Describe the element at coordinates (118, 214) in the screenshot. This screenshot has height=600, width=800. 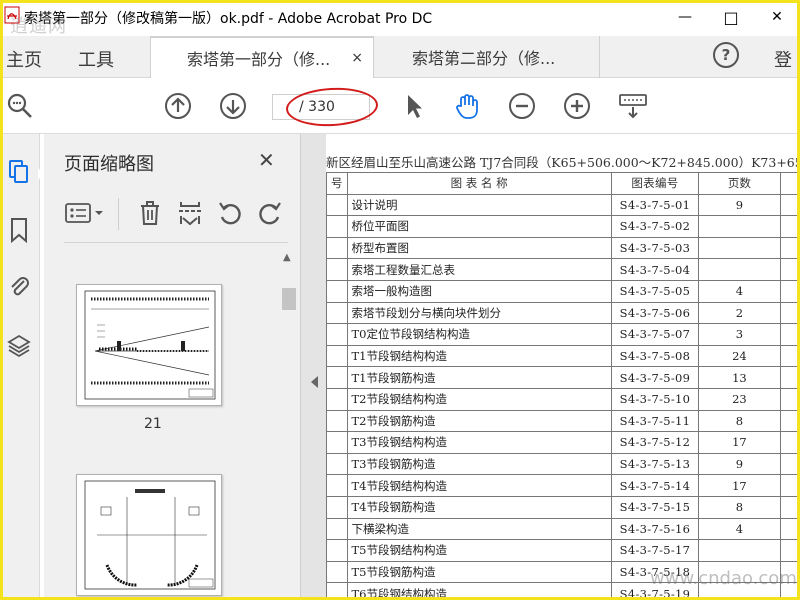
I see `toolbar-divider` at that location.